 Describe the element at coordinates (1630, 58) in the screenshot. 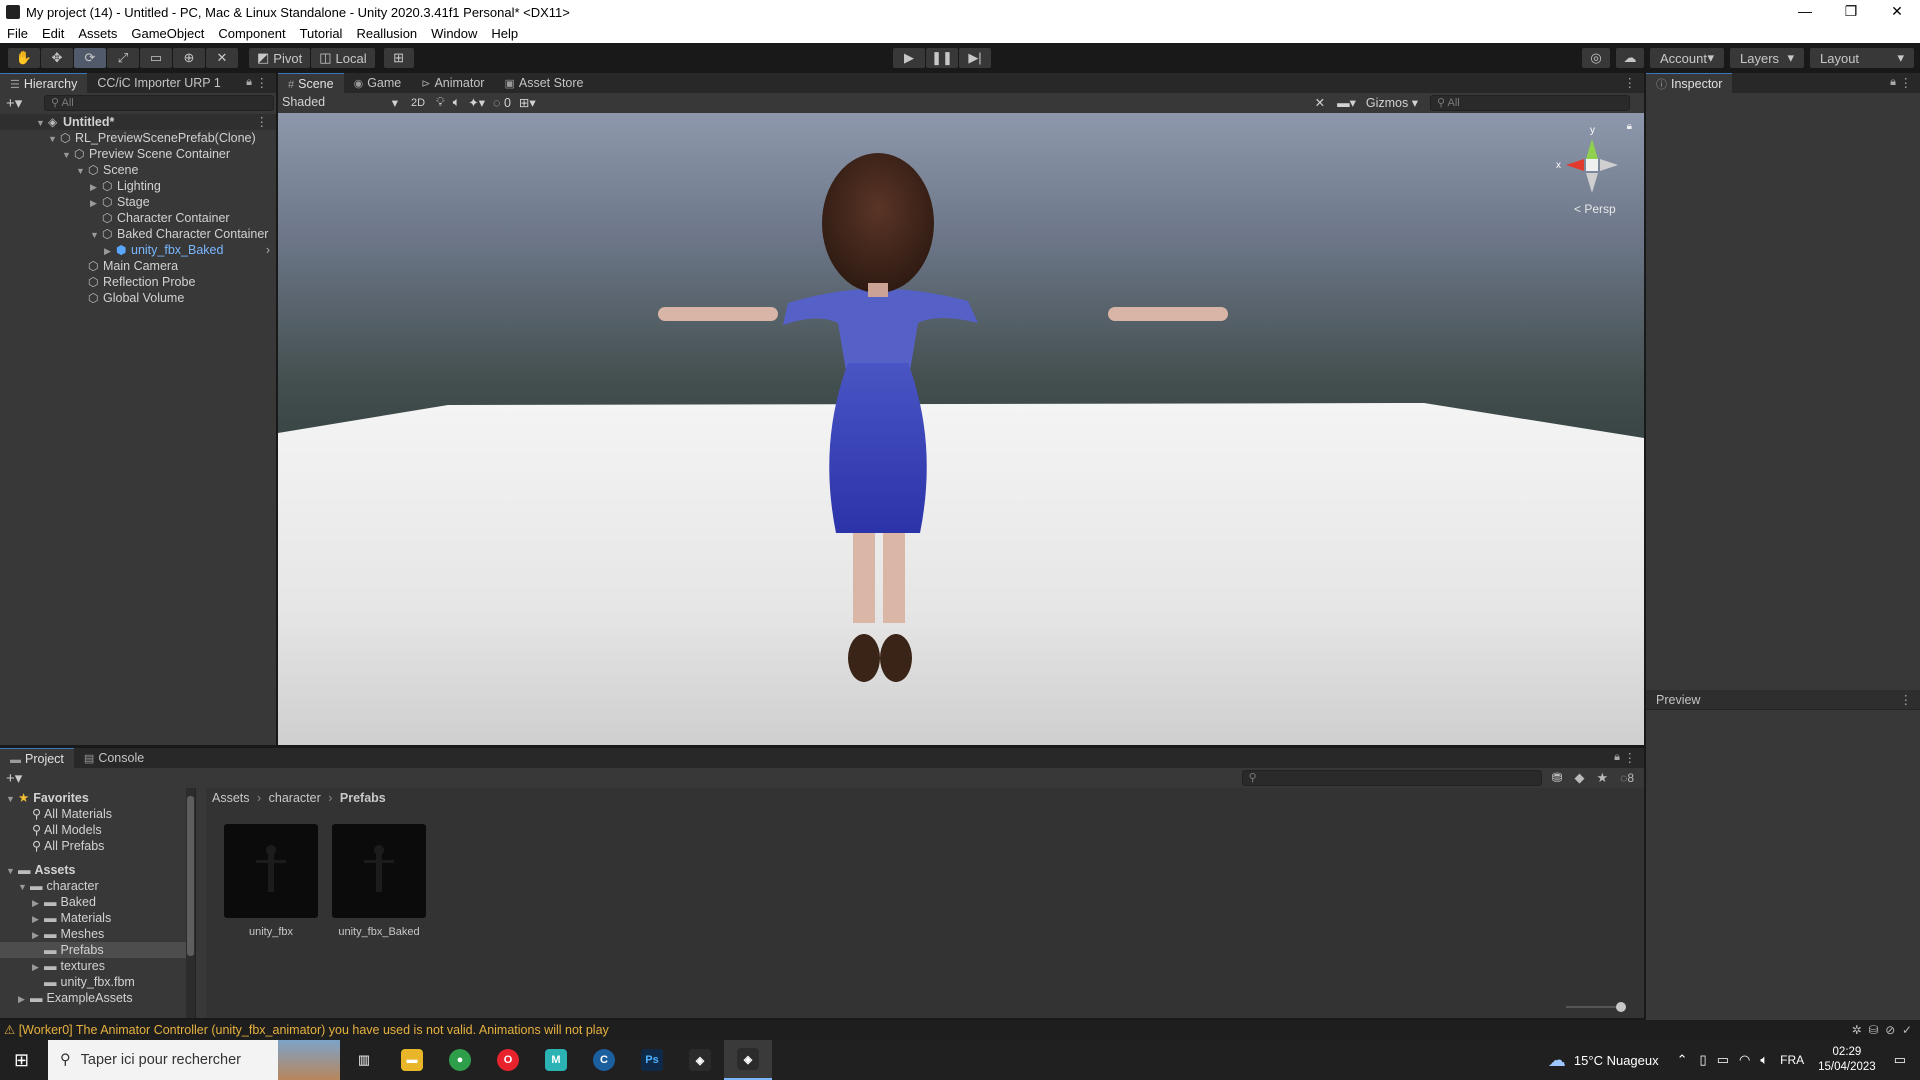

I see `cloud-icon: ☁` at that location.